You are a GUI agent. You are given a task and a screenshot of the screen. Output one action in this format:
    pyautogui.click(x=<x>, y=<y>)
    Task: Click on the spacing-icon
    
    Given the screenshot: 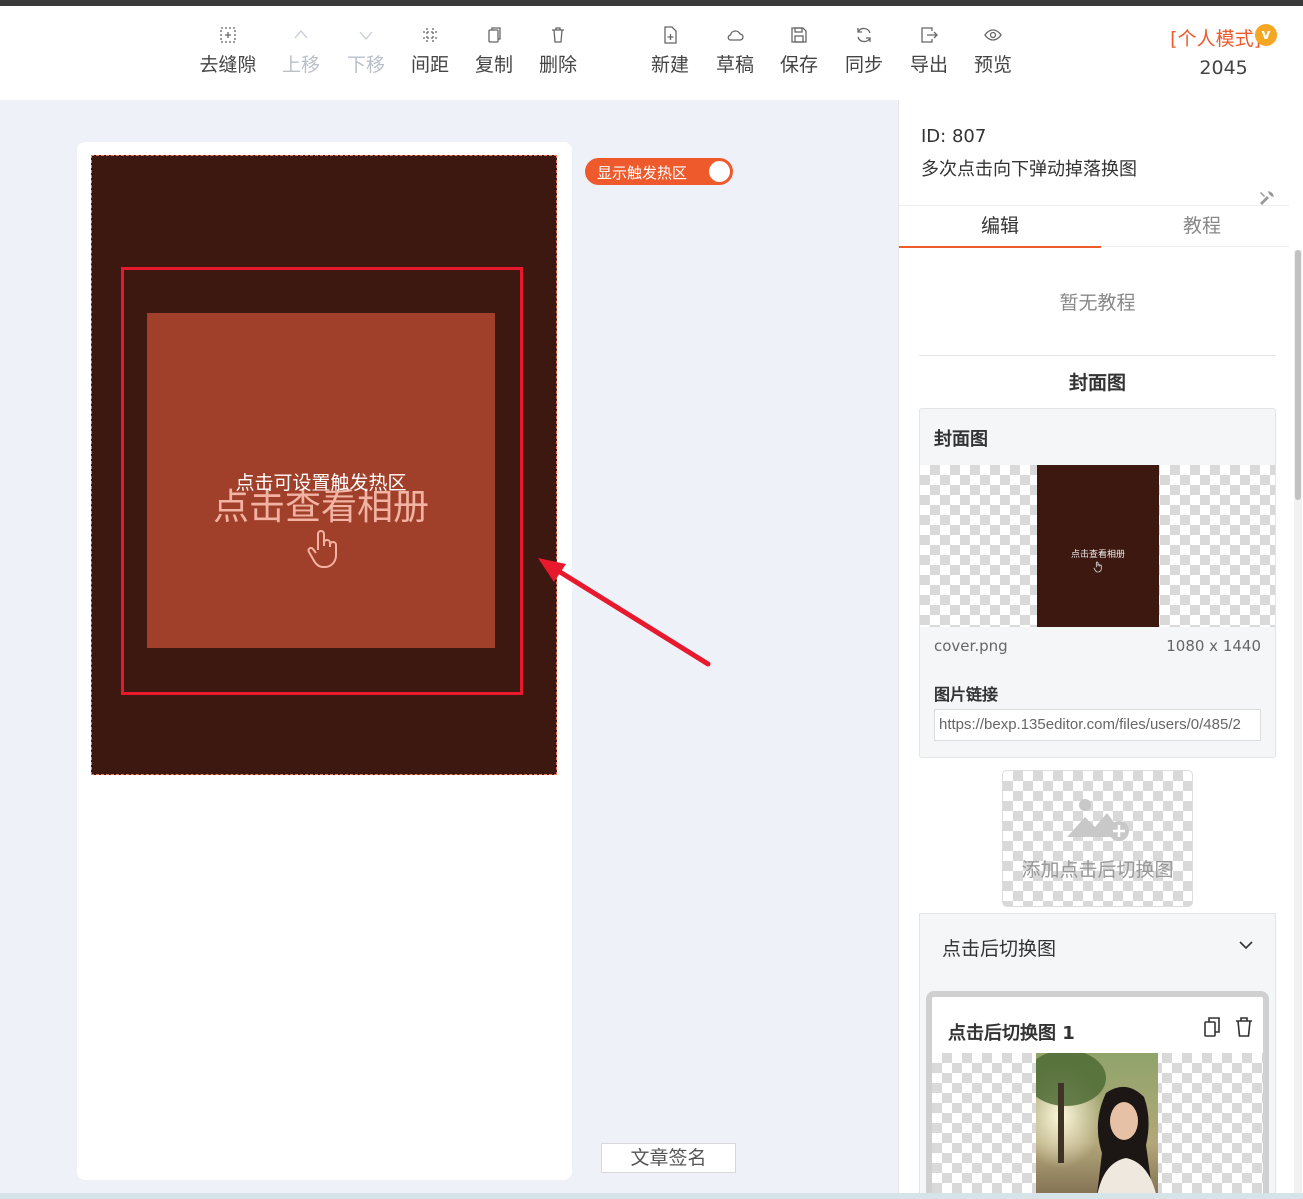 What is the action you would take?
    pyautogui.click(x=430, y=37)
    